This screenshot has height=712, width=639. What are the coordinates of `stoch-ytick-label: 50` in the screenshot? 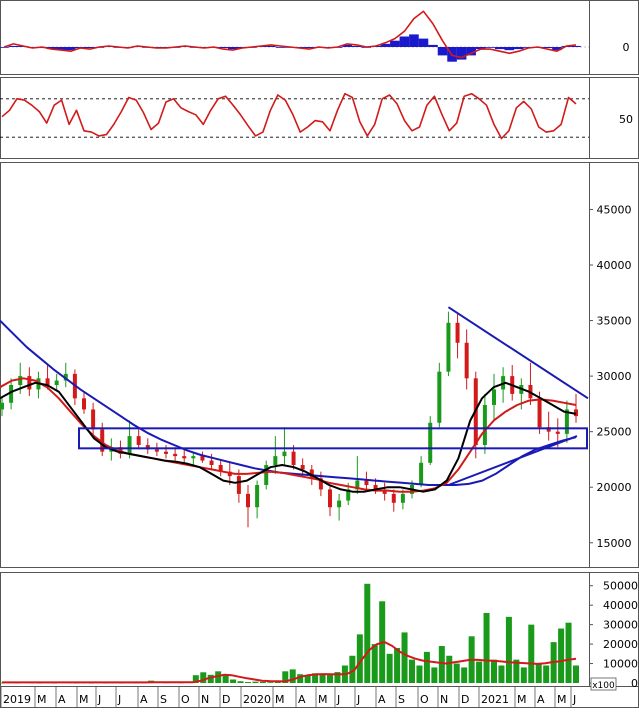 It's located at (626, 119).